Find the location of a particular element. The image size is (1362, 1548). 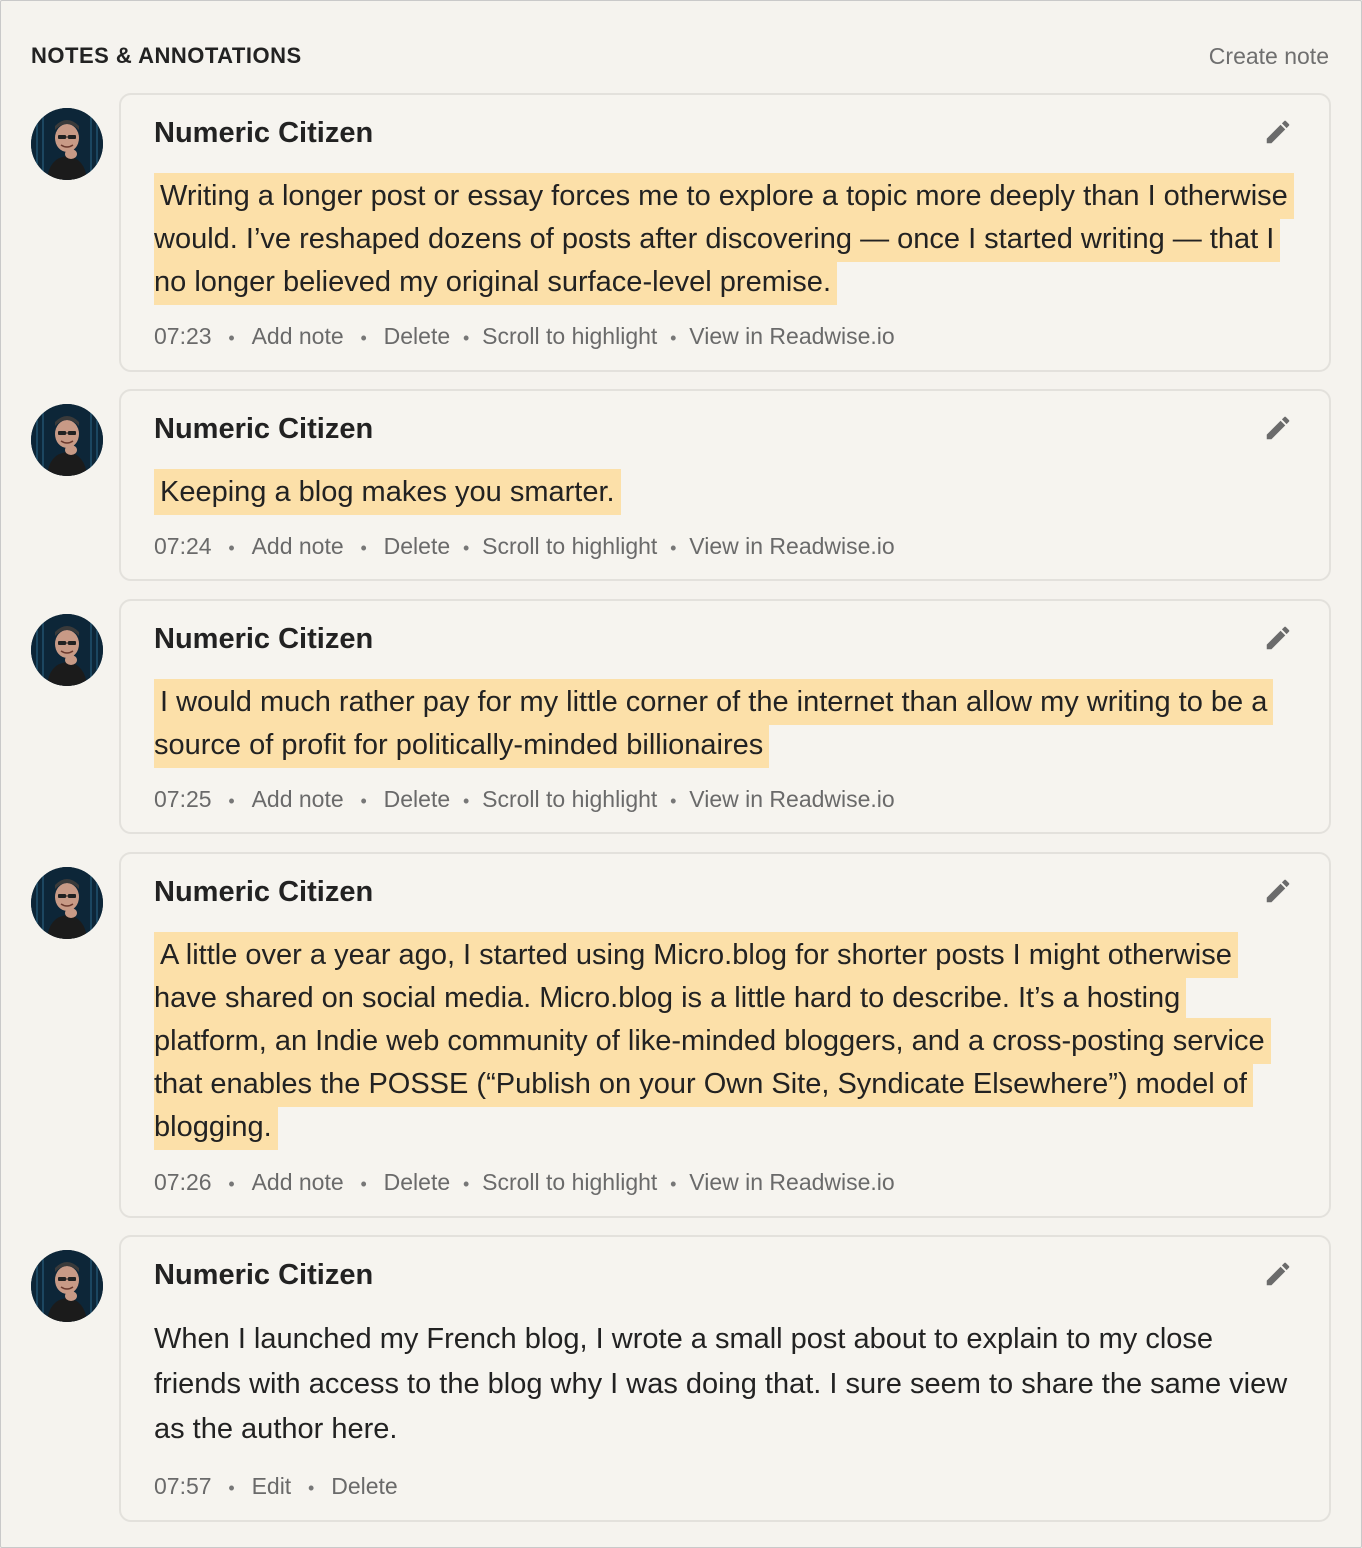

panel-header: NOTES & ANNOTATIONS Create note is located at coordinates (680, 58).